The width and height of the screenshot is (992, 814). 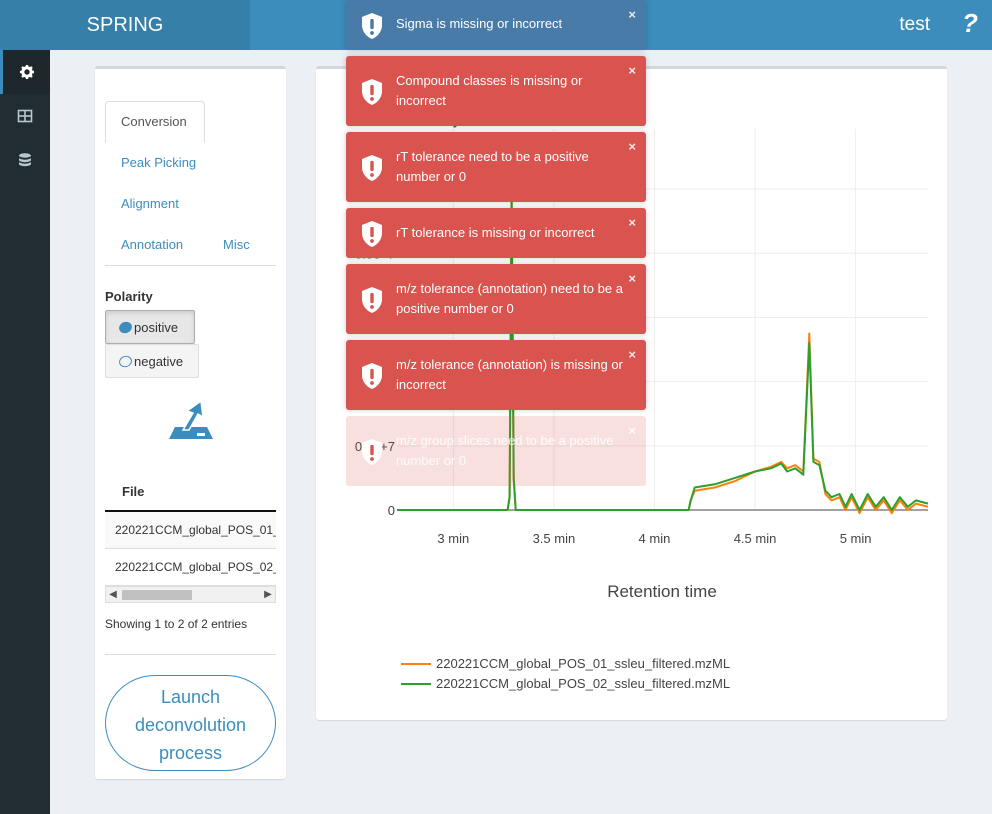 I want to click on gear-icon, so click(x=26, y=72).